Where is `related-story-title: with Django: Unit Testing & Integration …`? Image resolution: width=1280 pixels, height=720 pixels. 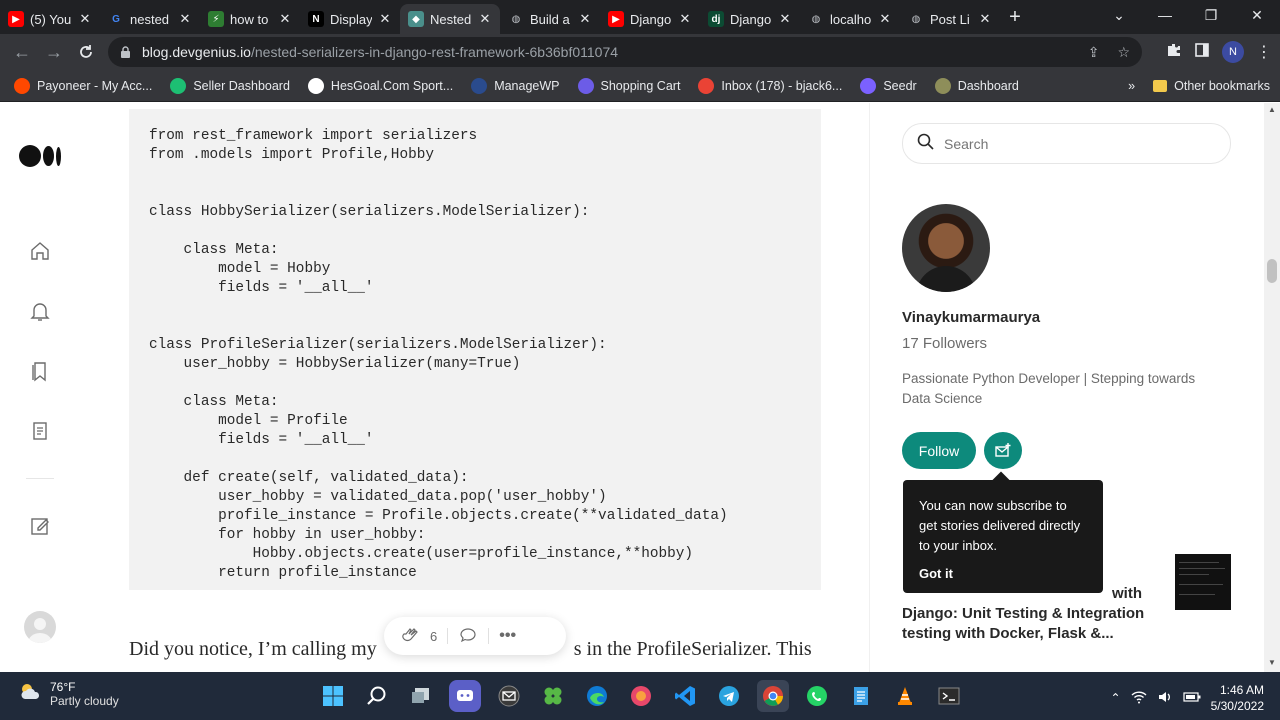 related-story-title: with Django: Unit Testing & Integration … is located at coordinates (1032, 614).